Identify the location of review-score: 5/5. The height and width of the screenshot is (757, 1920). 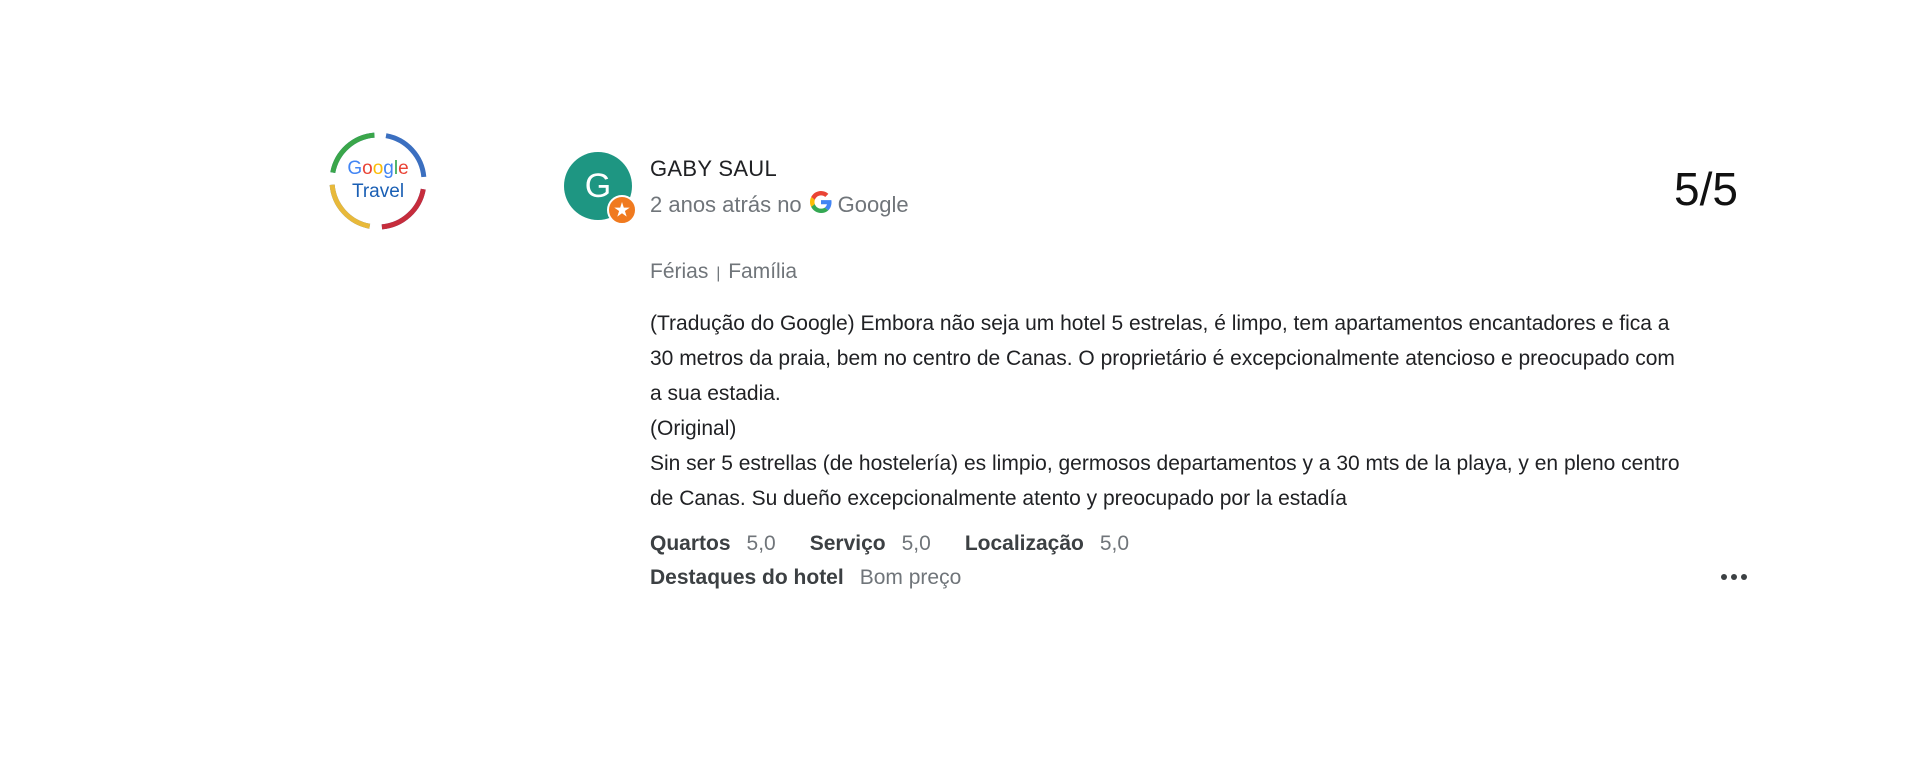
(1706, 189).